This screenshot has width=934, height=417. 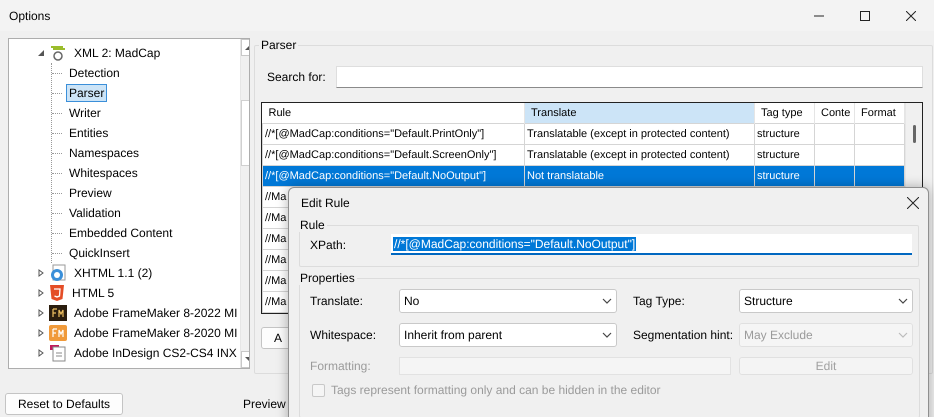 What do you see at coordinates (337, 301) in the screenshot?
I see `field-label: Translate:` at bounding box center [337, 301].